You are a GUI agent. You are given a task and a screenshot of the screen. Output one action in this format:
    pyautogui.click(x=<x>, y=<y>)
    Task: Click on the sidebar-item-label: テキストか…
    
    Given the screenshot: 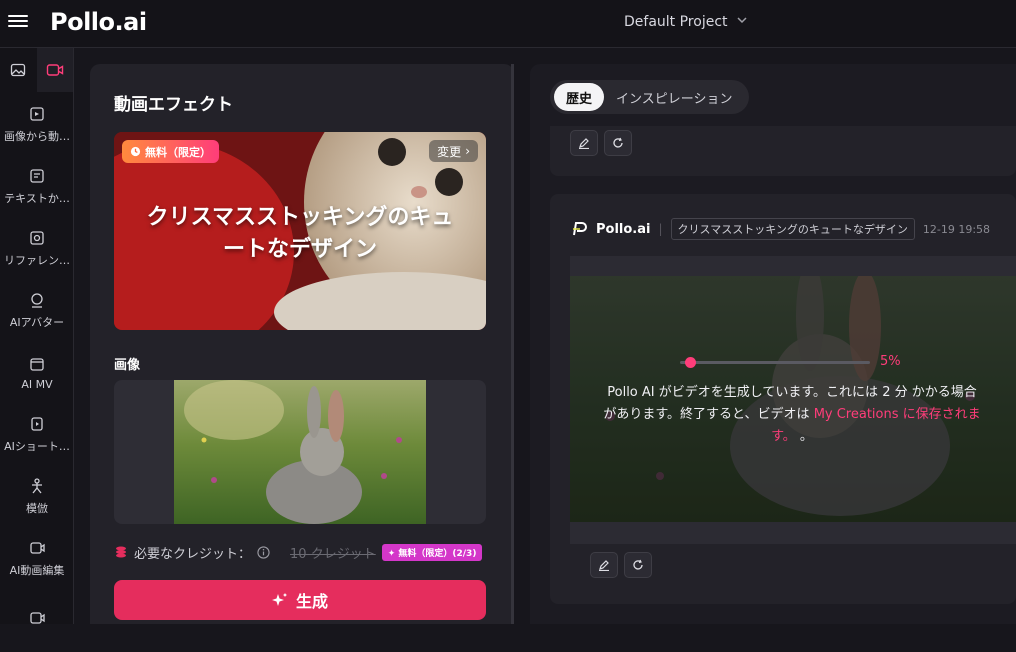 What is the action you would take?
    pyautogui.click(x=37, y=198)
    